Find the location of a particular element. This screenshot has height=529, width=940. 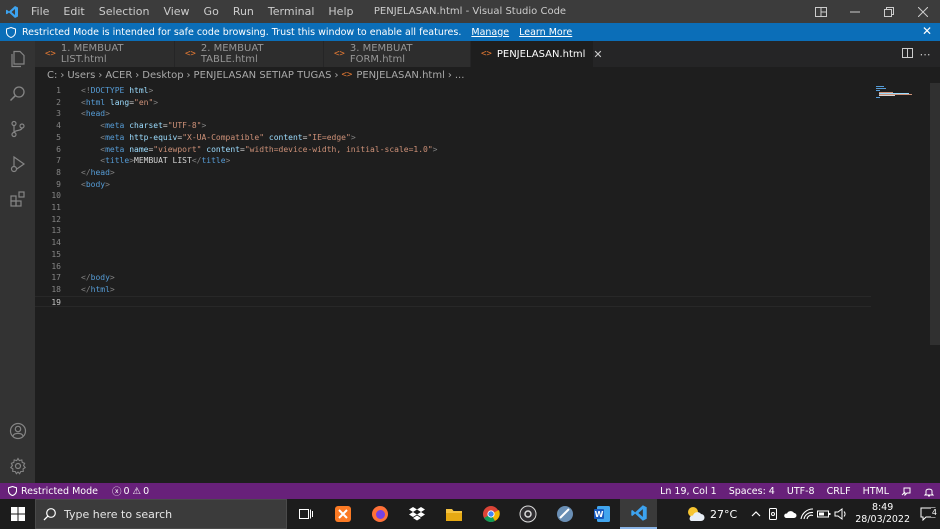

problems-indicator: ⓧ 0 ⚠ 0 is located at coordinates (130, 491).